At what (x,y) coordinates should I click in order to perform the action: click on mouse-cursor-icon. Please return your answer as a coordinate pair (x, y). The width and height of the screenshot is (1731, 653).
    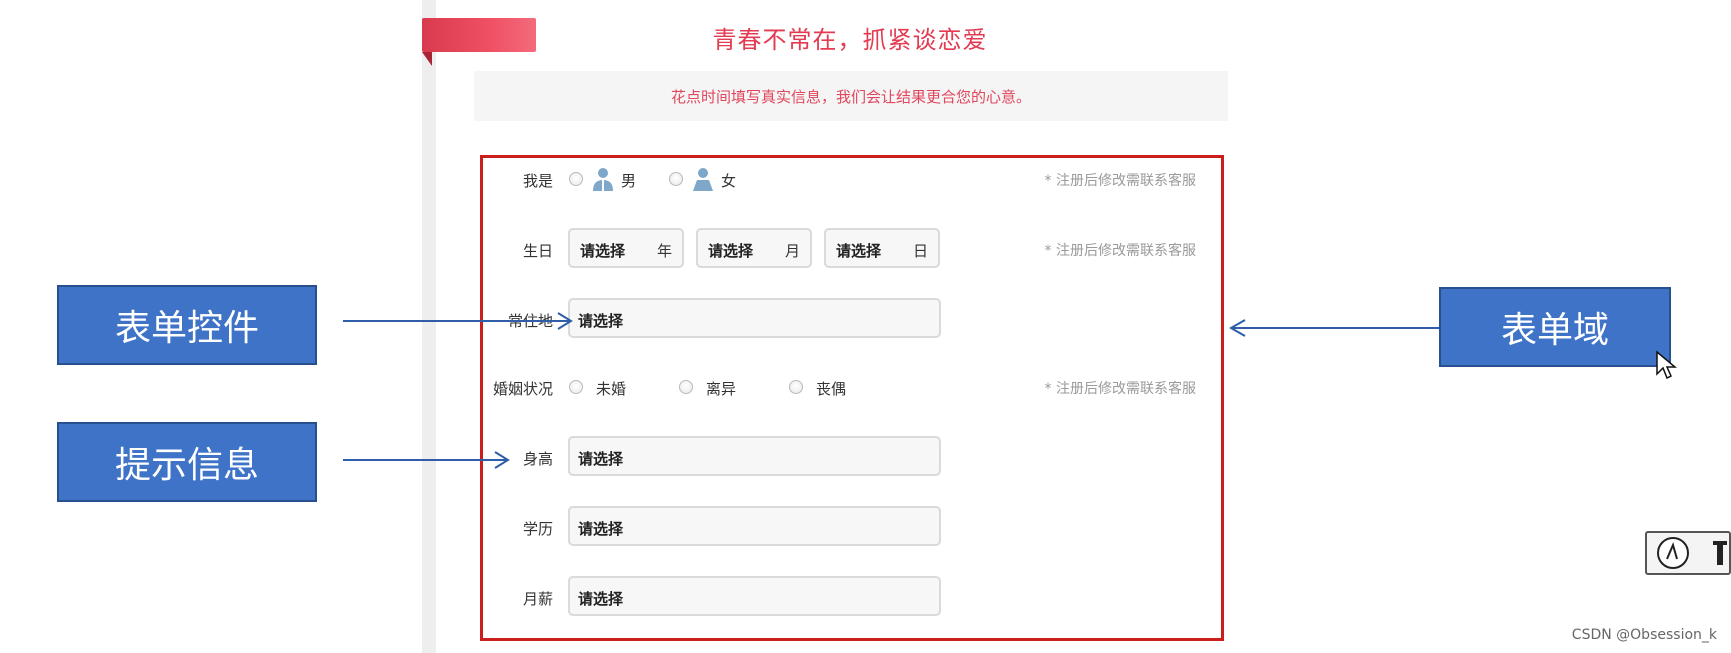
    Looking at the image, I should click on (1666, 365).